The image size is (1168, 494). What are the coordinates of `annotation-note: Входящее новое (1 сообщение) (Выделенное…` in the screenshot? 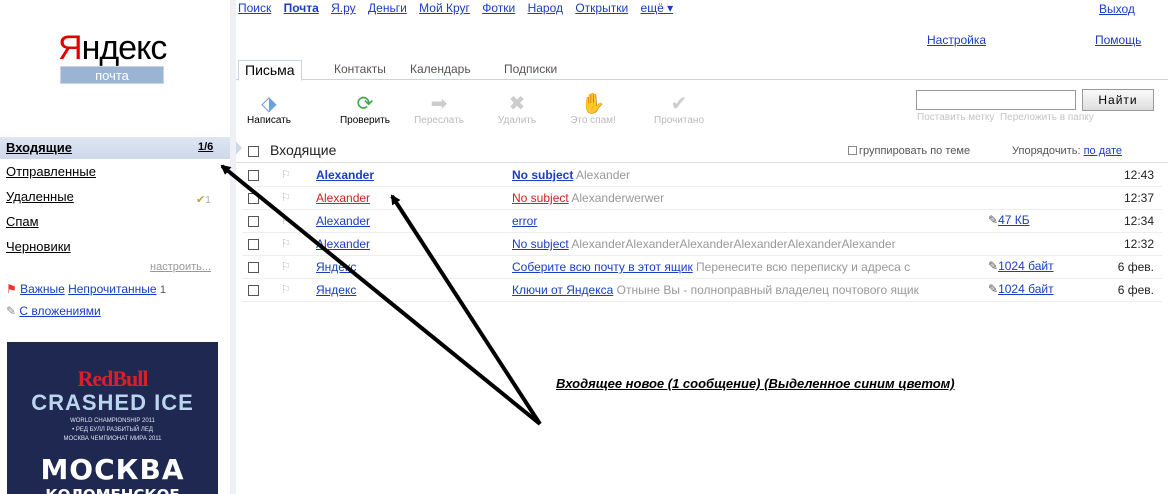 It's located at (766, 383).